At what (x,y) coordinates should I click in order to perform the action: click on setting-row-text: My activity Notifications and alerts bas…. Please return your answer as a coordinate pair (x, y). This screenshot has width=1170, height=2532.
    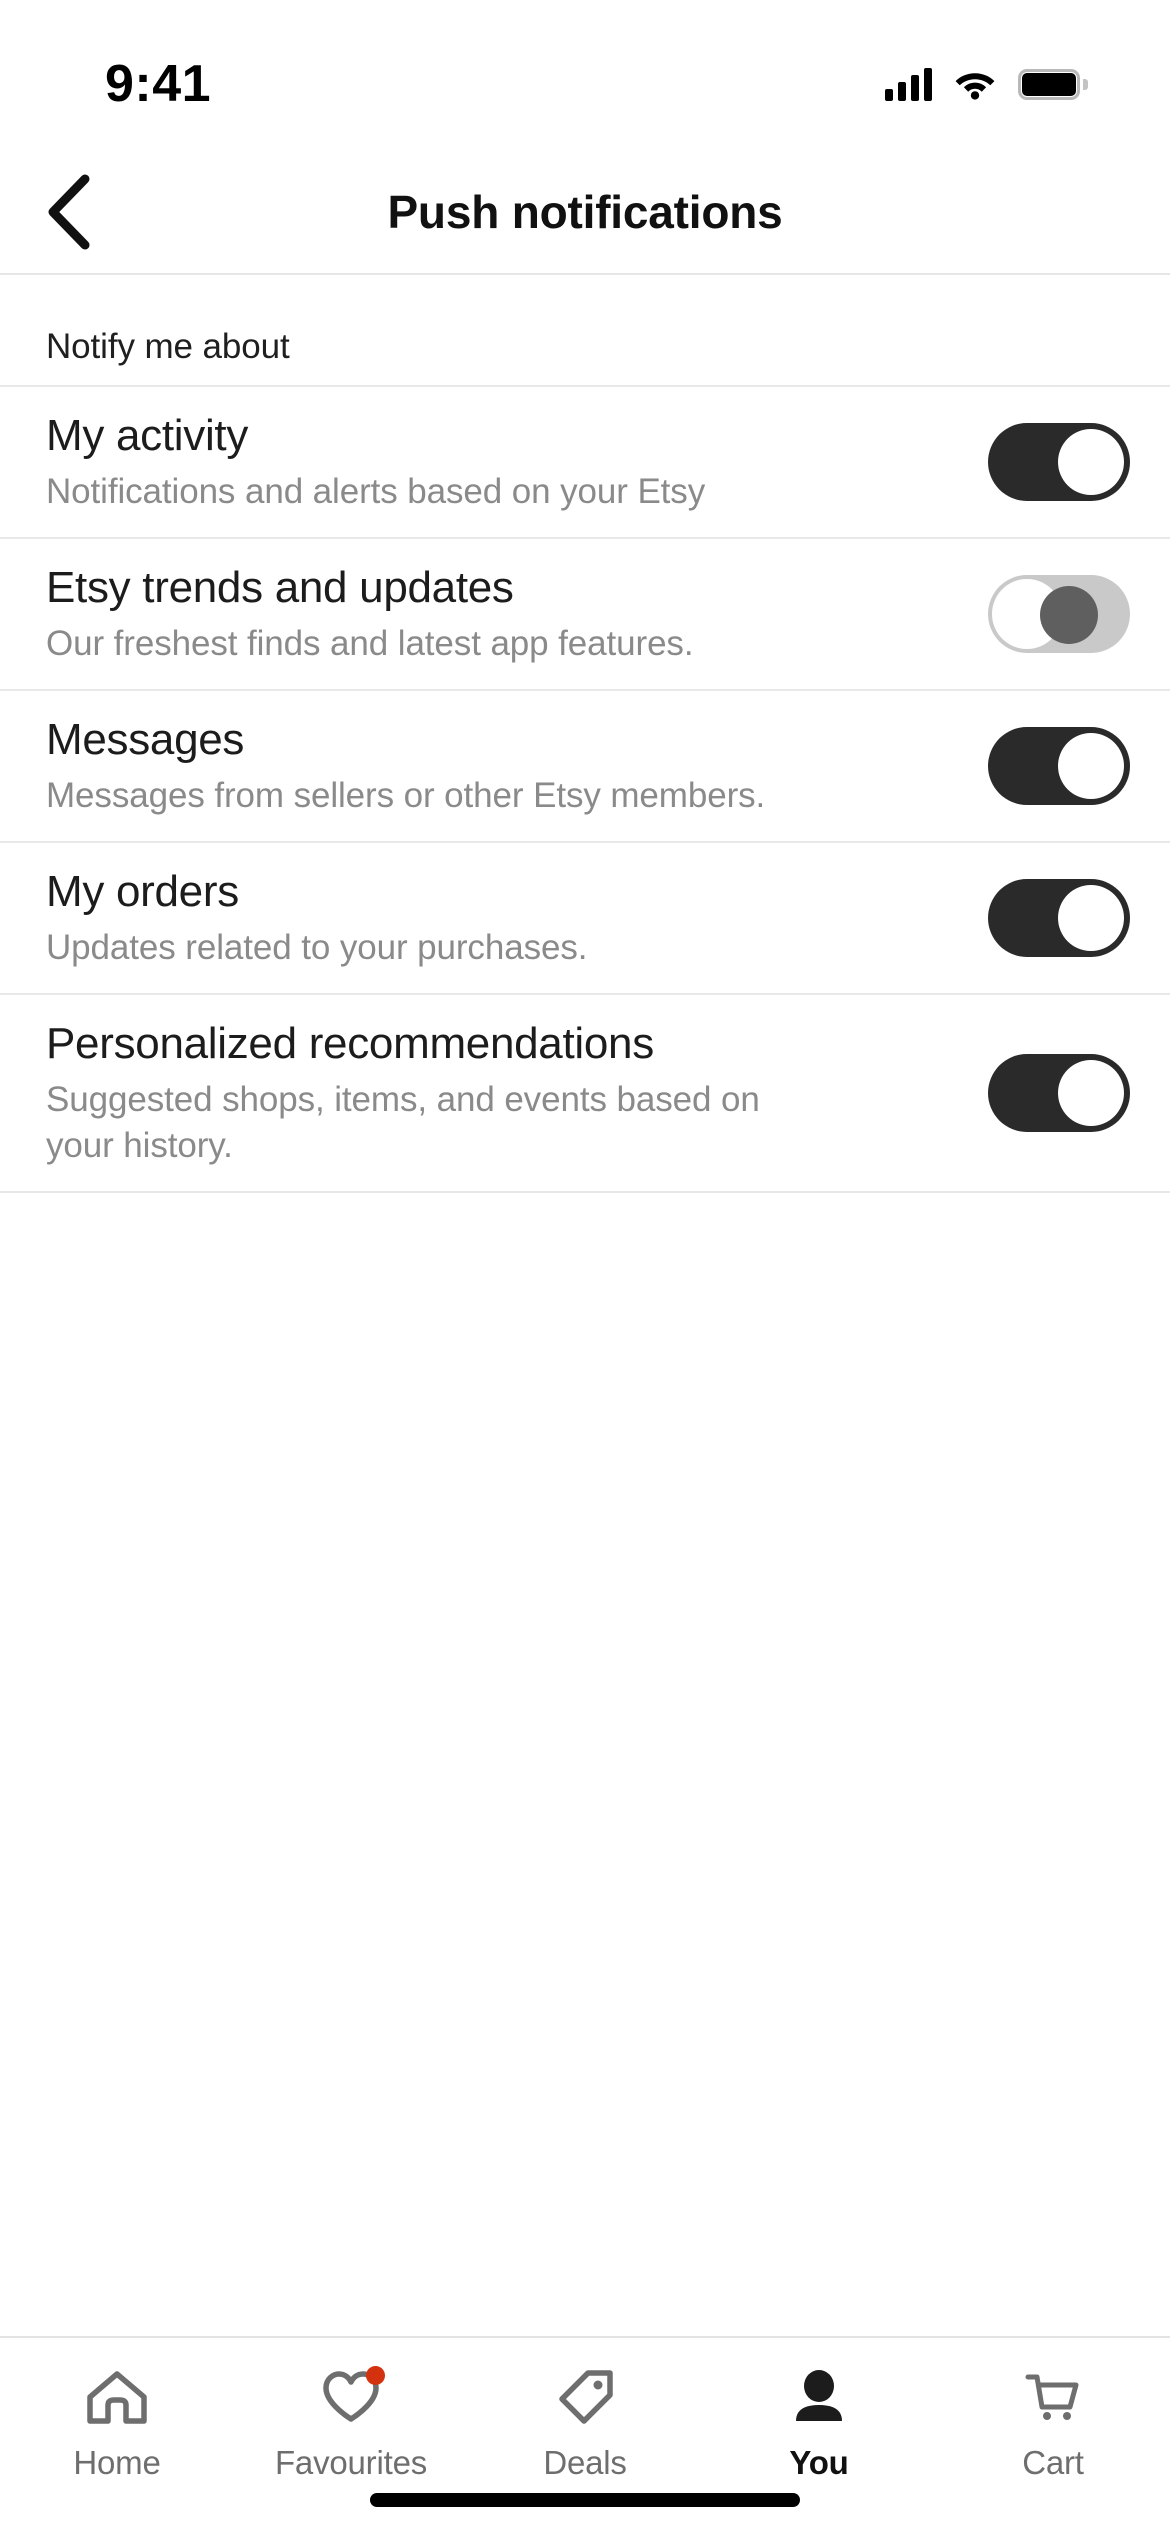
    Looking at the image, I should click on (505, 462).